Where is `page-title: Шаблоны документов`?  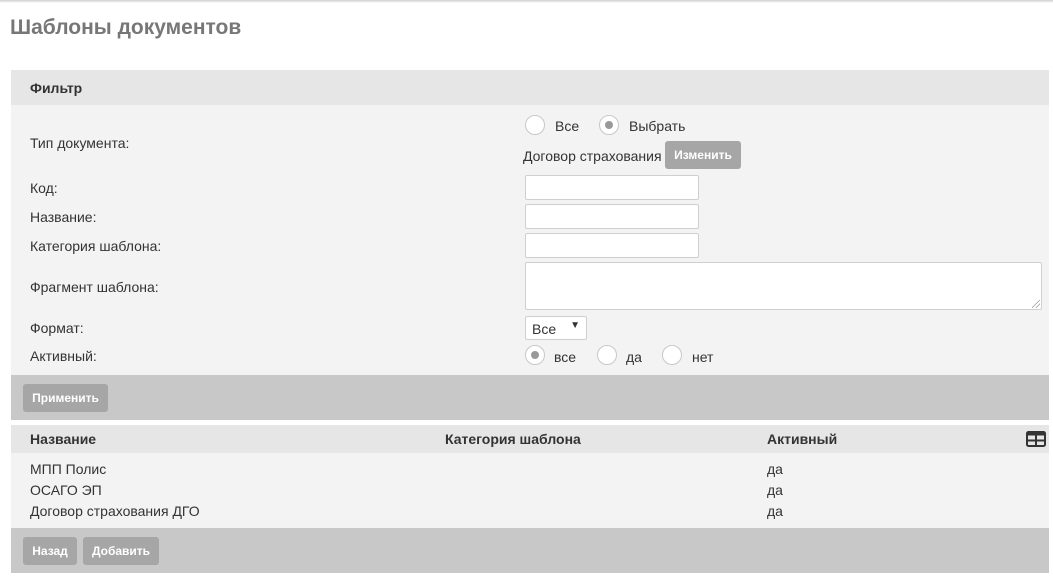
page-title: Шаблоны документов is located at coordinates (126, 27).